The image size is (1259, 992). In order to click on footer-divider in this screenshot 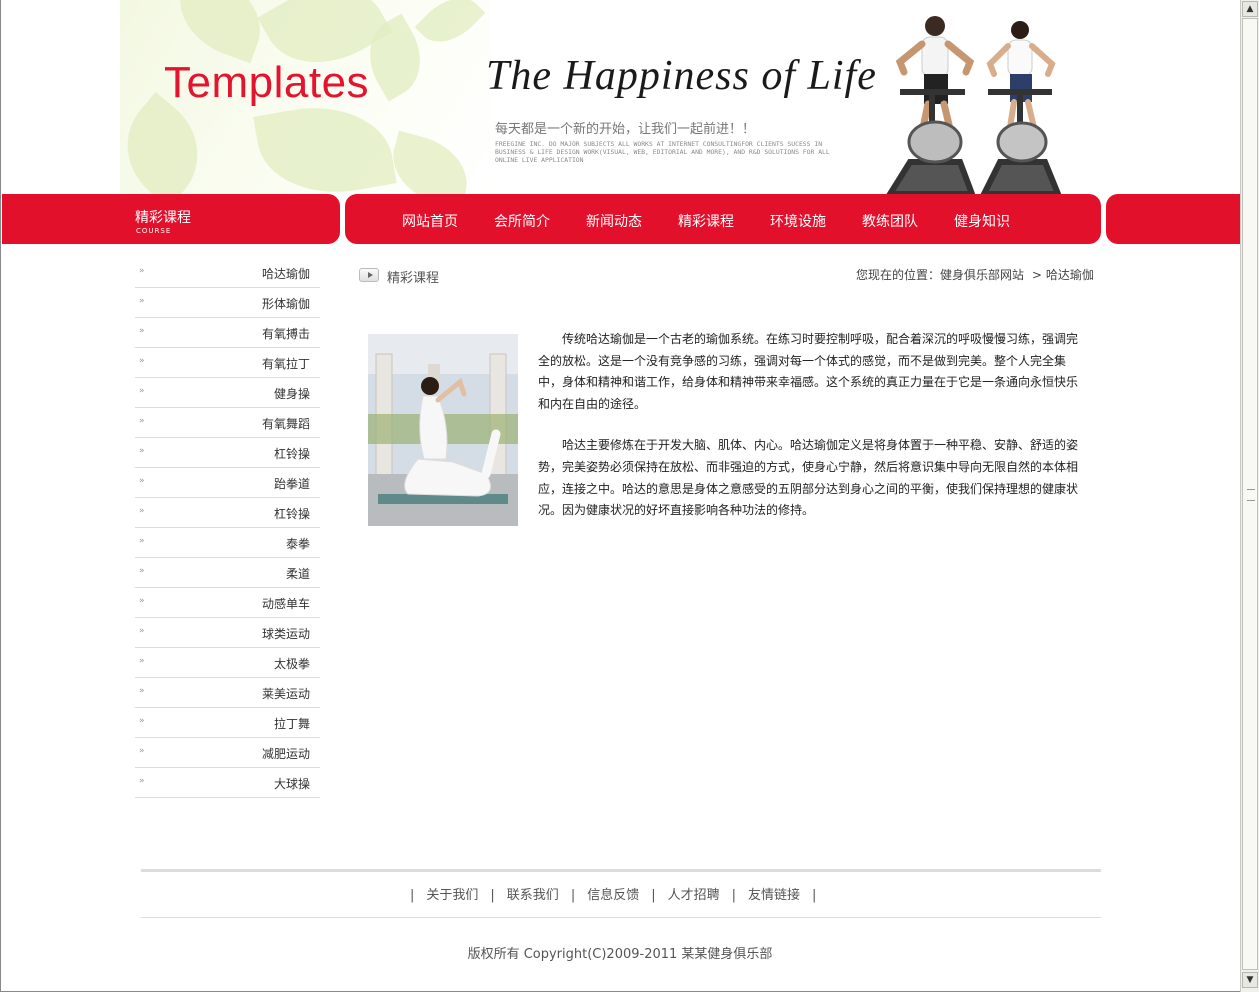, I will do `click(621, 870)`.